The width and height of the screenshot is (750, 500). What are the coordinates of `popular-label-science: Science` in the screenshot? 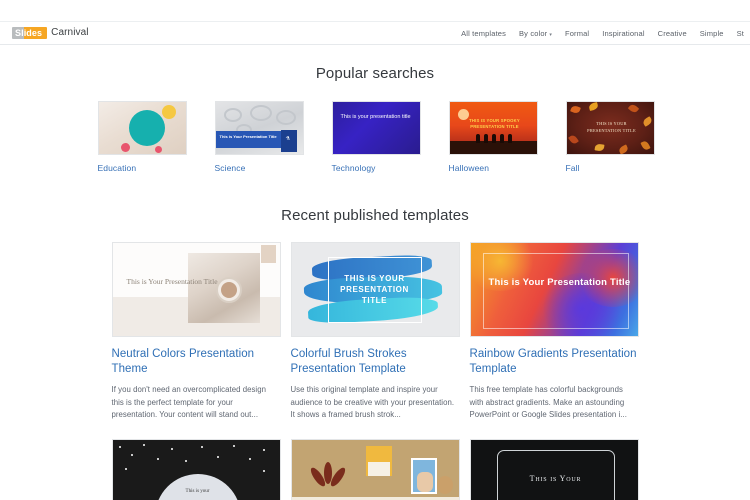 It's located at (259, 168).